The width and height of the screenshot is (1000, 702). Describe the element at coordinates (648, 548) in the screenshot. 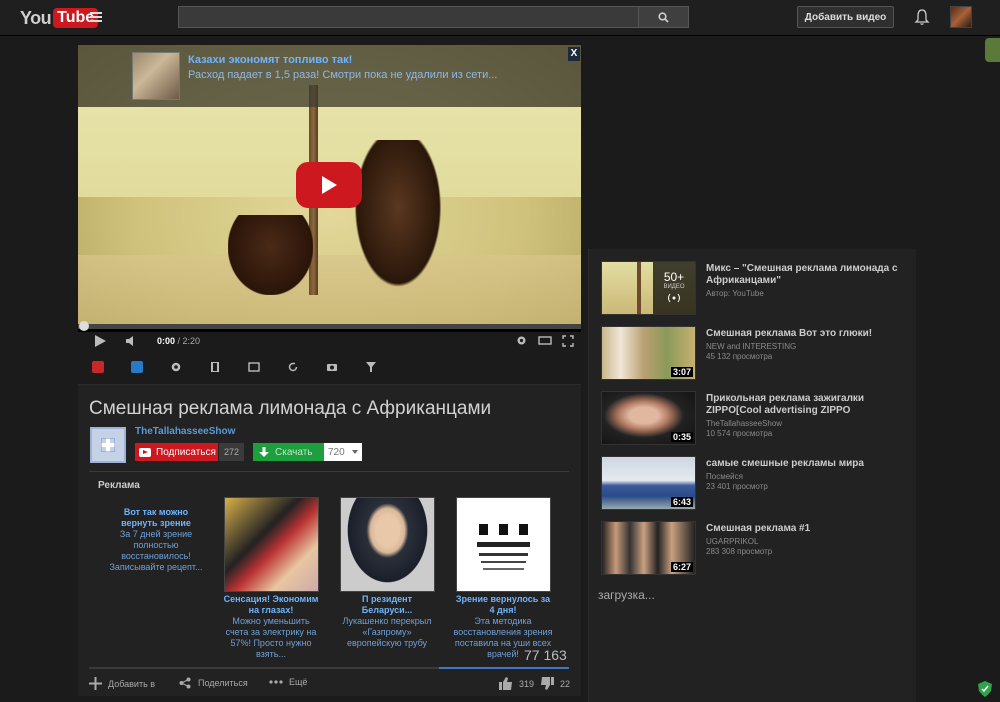

I see `video-thumbnail: 6:27` at that location.